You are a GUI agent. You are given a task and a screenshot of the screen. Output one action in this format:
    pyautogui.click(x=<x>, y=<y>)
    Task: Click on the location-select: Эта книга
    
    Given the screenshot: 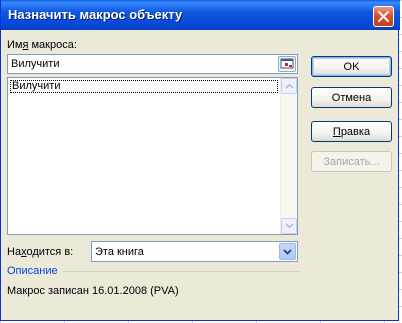 What is the action you would take?
    pyautogui.click(x=194, y=251)
    